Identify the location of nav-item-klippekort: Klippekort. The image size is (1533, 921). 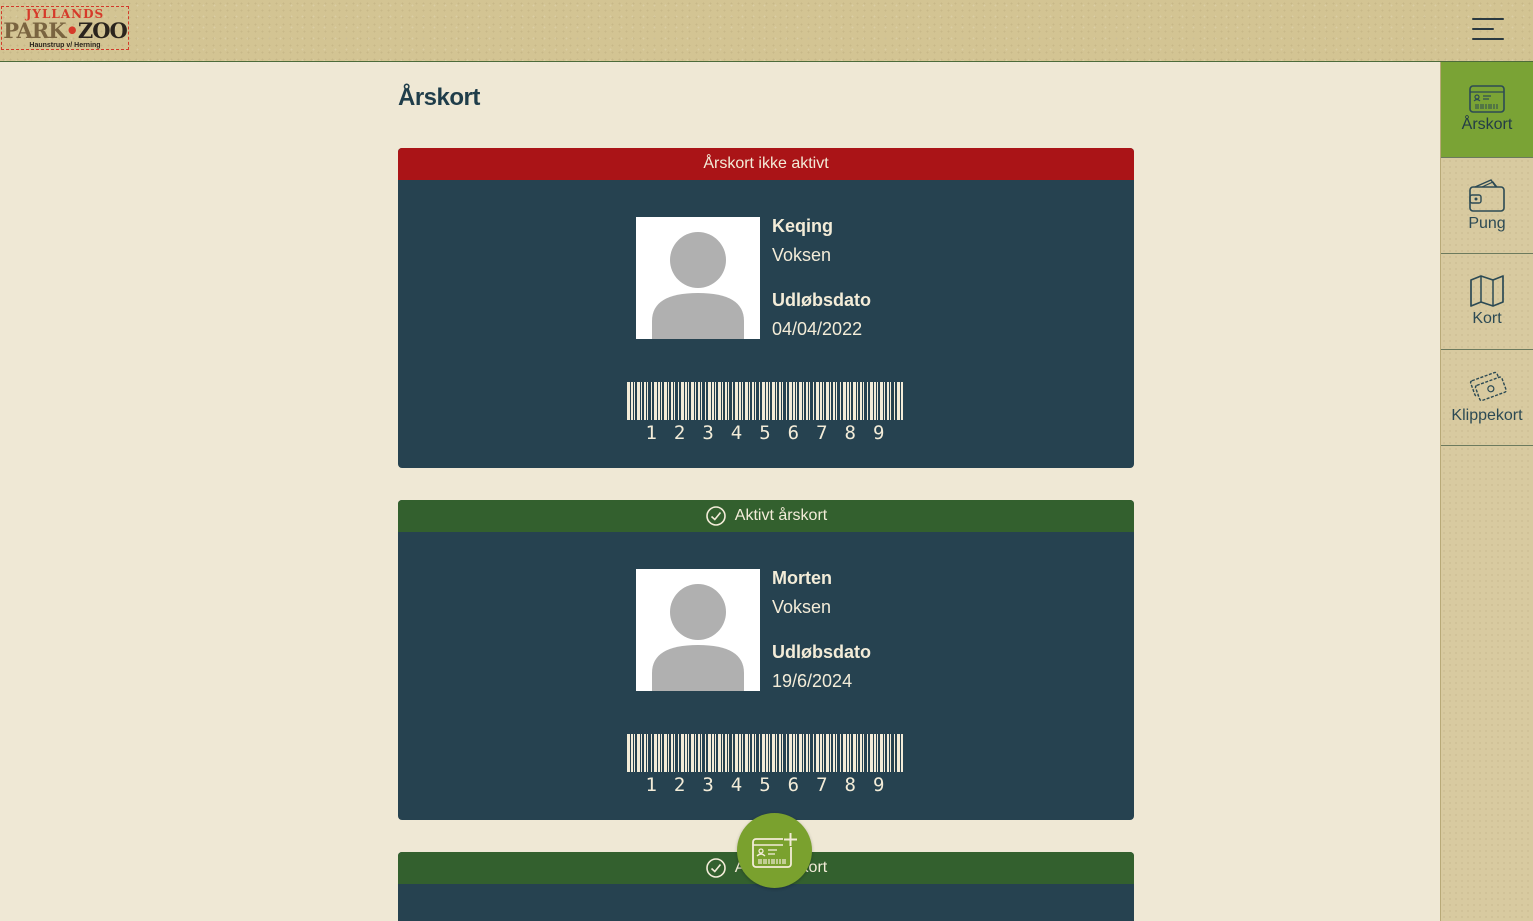
(1487, 398).